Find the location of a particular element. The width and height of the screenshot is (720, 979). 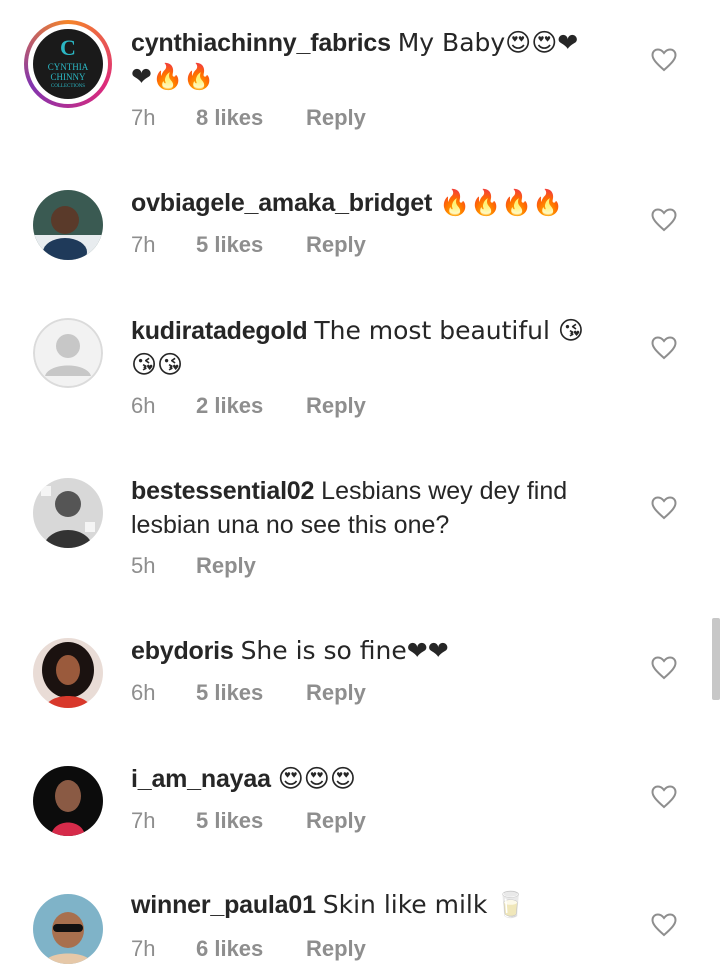

comment-text: ovbiagele_amaka_bridget 🔥🔥🔥🔥 is located at coordinates (376, 203).